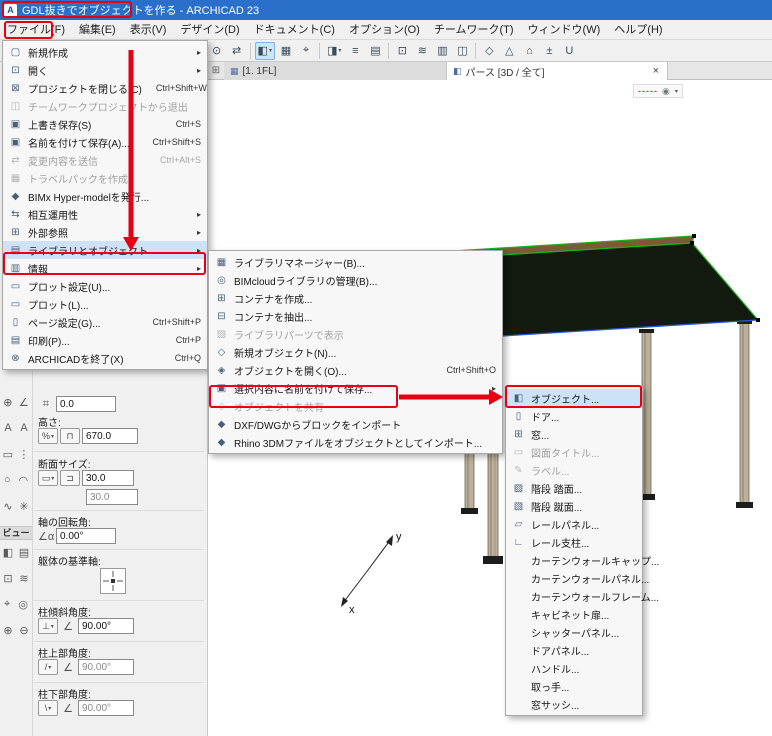 Image resolution: width=772 pixels, height=736 pixels. What do you see at coordinates (106, 667) in the screenshot?
I see `top-angle-field: 90.00°` at bounding box center [106, 667].